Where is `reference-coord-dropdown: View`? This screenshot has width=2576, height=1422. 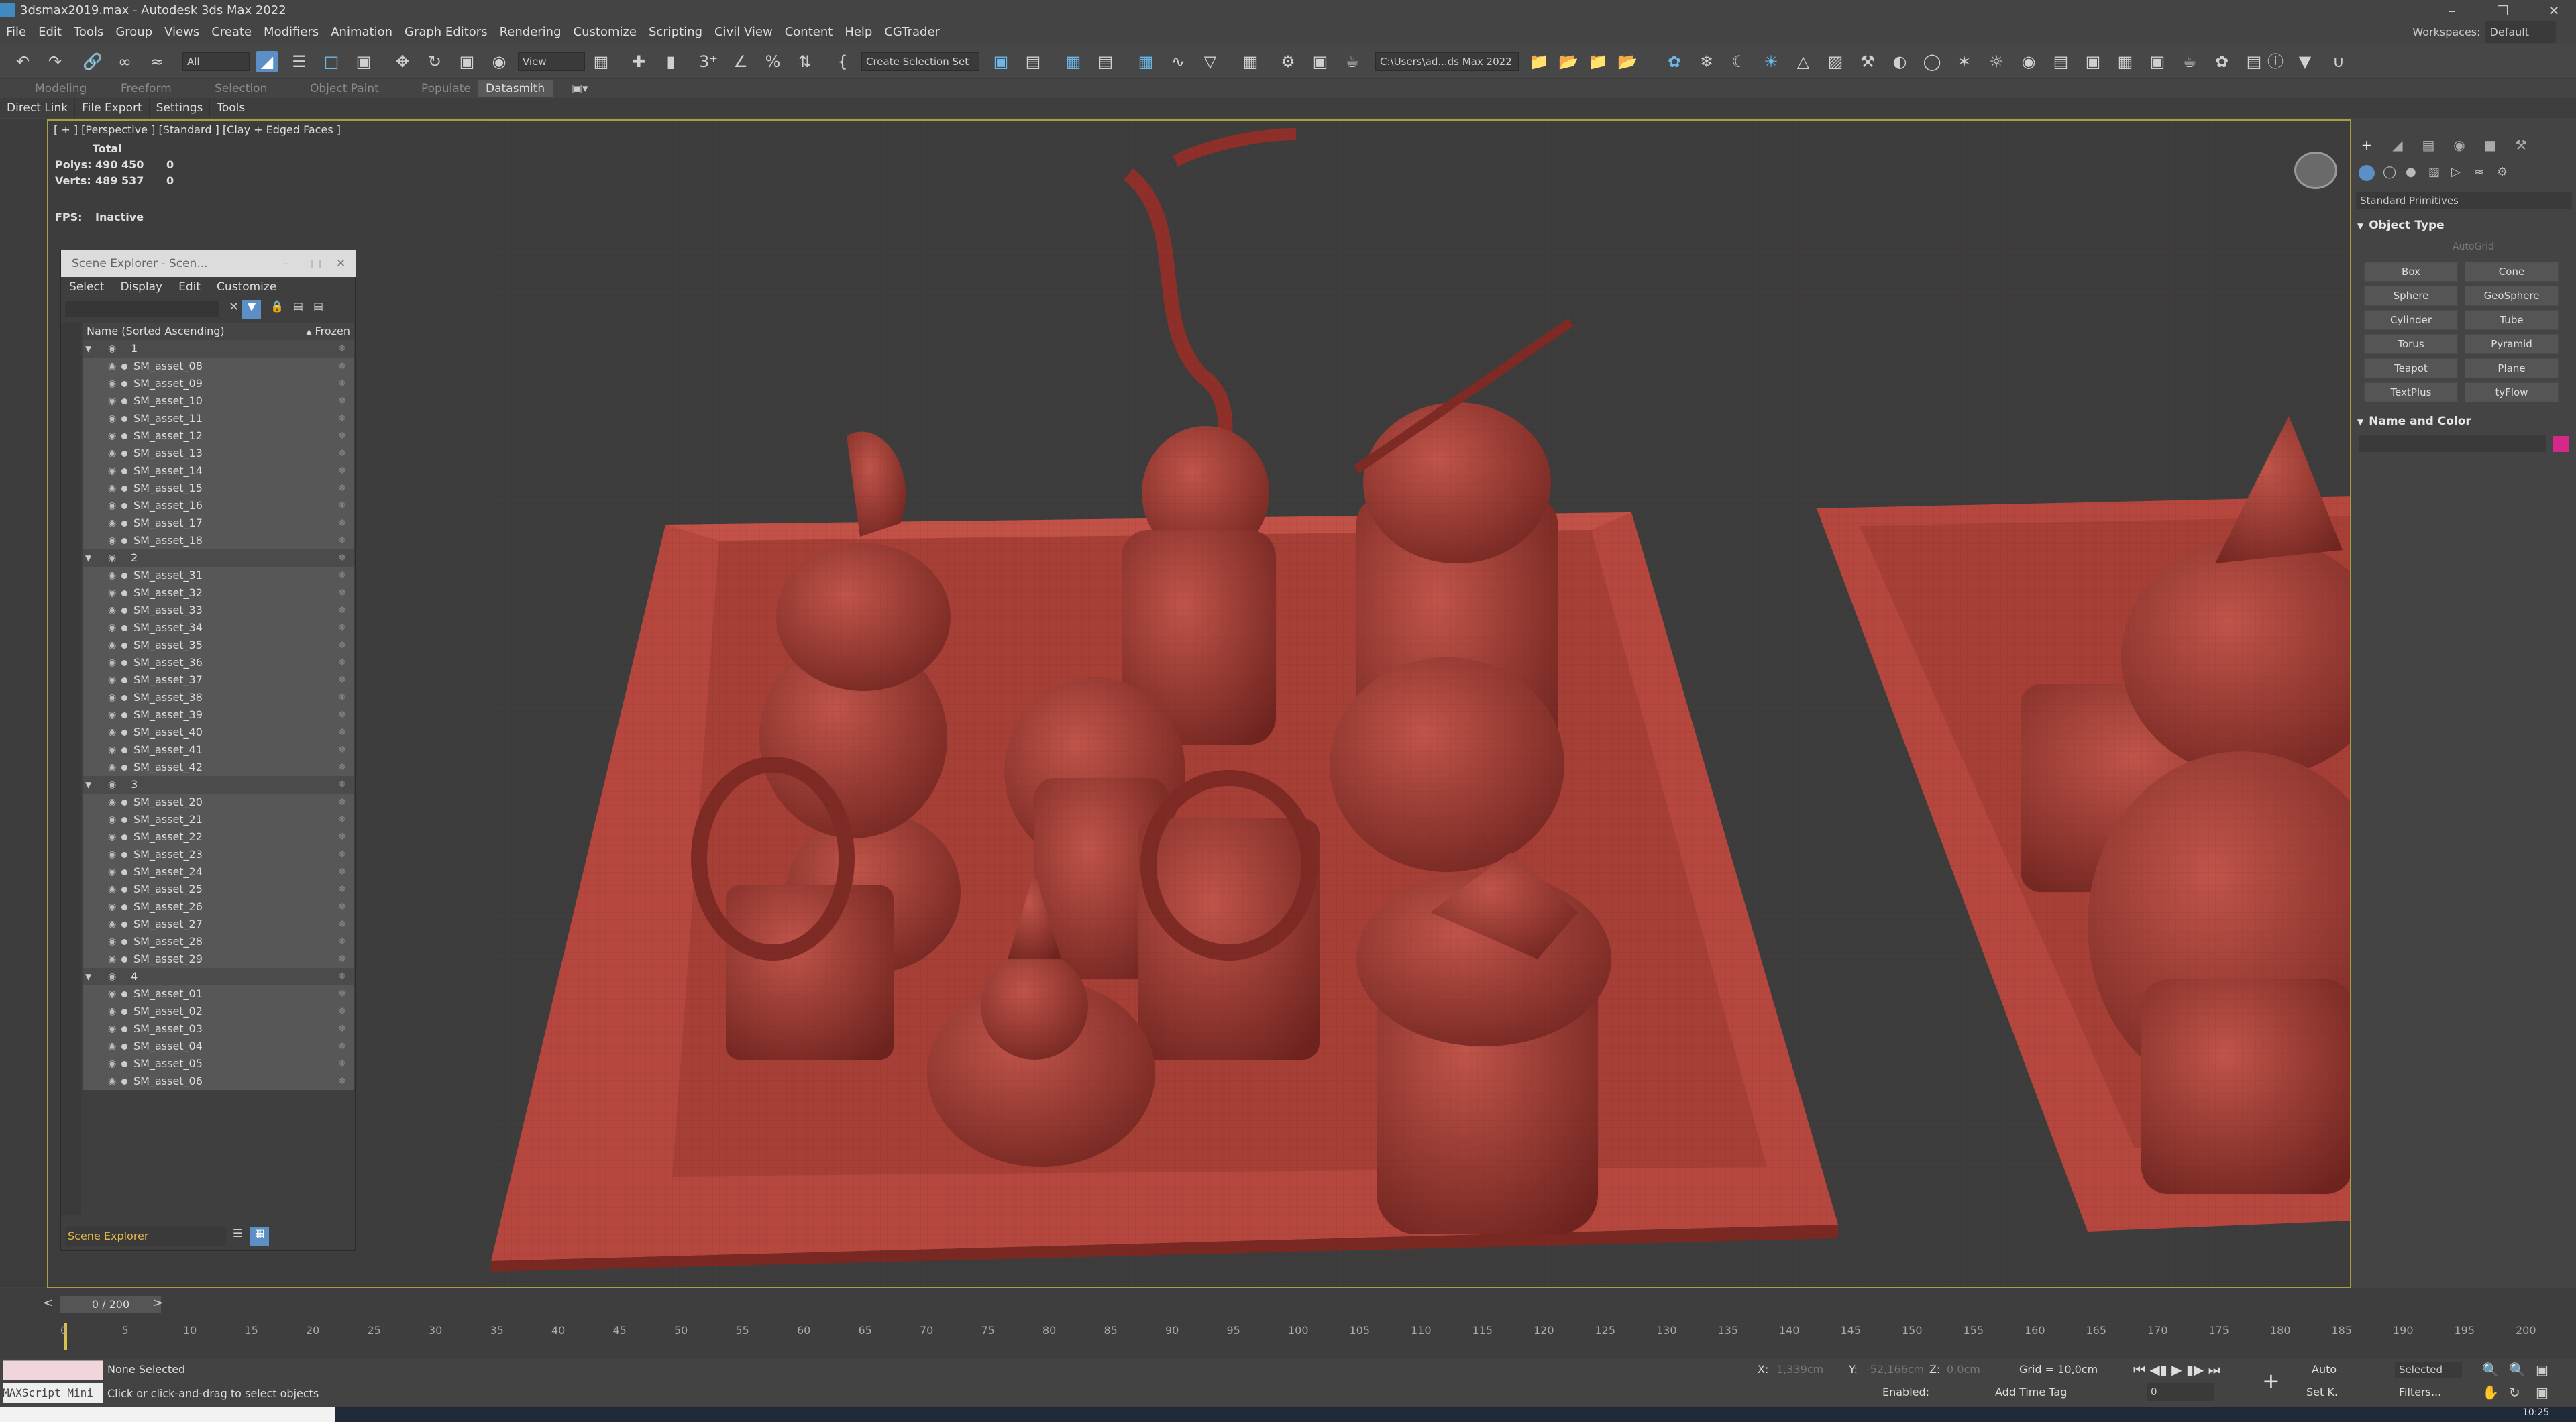 reference-coord-dropdown: View is located at coordinates (551, 62).